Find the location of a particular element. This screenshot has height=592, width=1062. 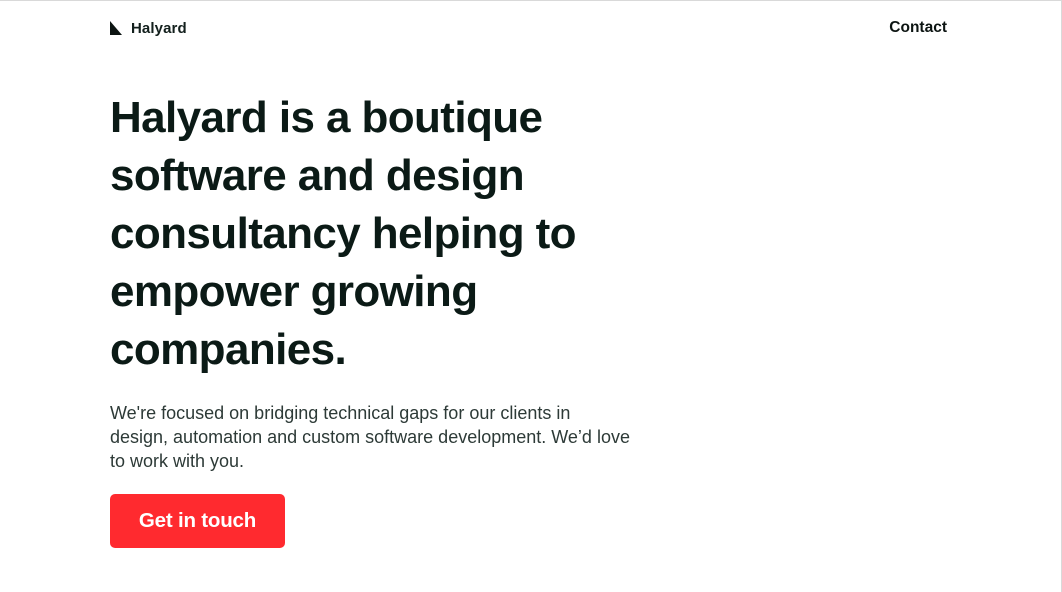

contact-link: Contact is located at coordinates (918, 28).